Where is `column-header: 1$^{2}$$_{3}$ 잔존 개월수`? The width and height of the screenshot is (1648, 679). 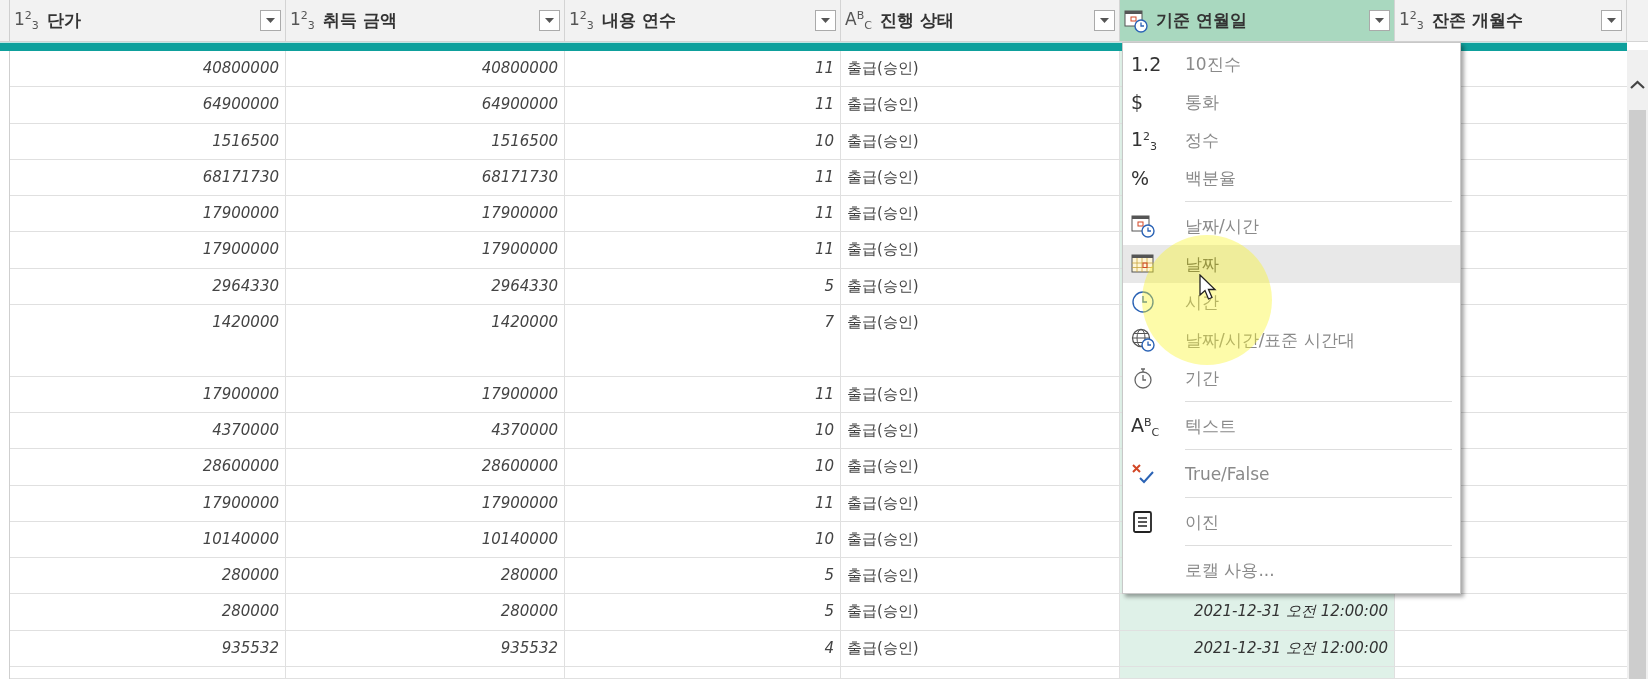
column-header: 1$^{2}$$_{3}$ 잔존 개월수 is located at coordinates (1511, 20).